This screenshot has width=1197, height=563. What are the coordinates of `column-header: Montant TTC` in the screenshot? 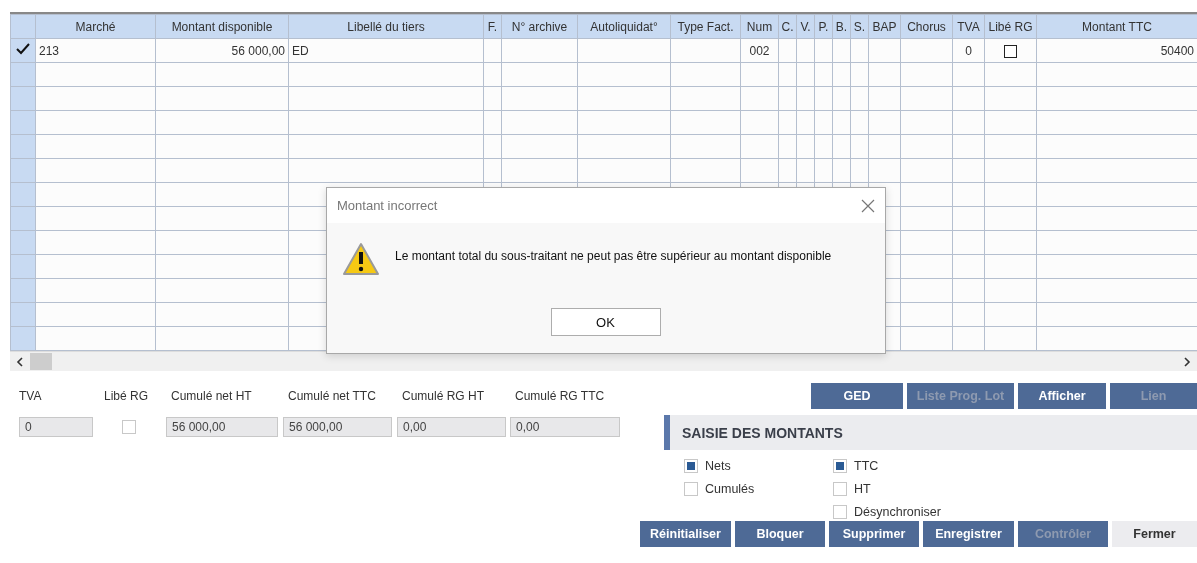 It's located at (1116, 26).